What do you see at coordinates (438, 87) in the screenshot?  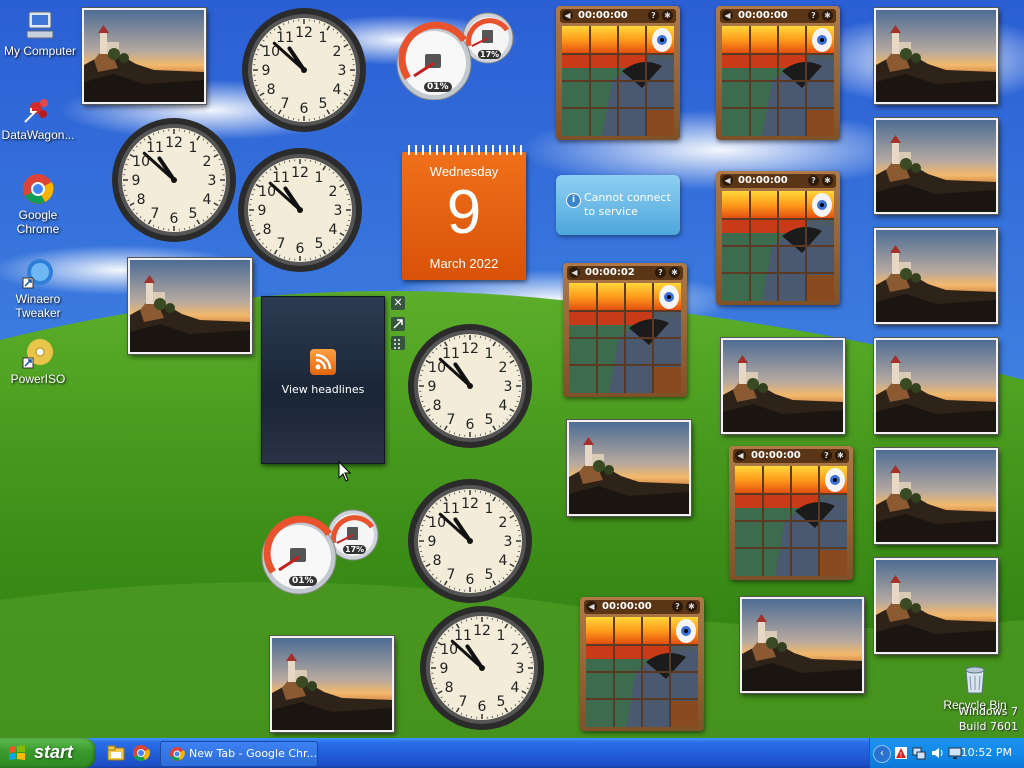 I see `cpu-usage-value: 01%` at bounding box center [438, 87].